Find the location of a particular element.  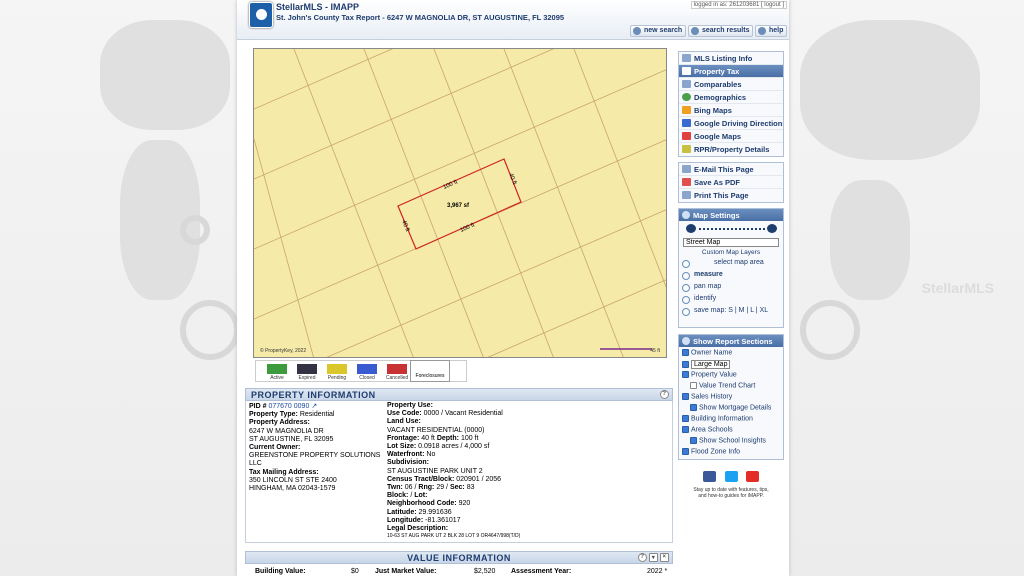

measure-tool: measure is located at coordinates (731, 276).